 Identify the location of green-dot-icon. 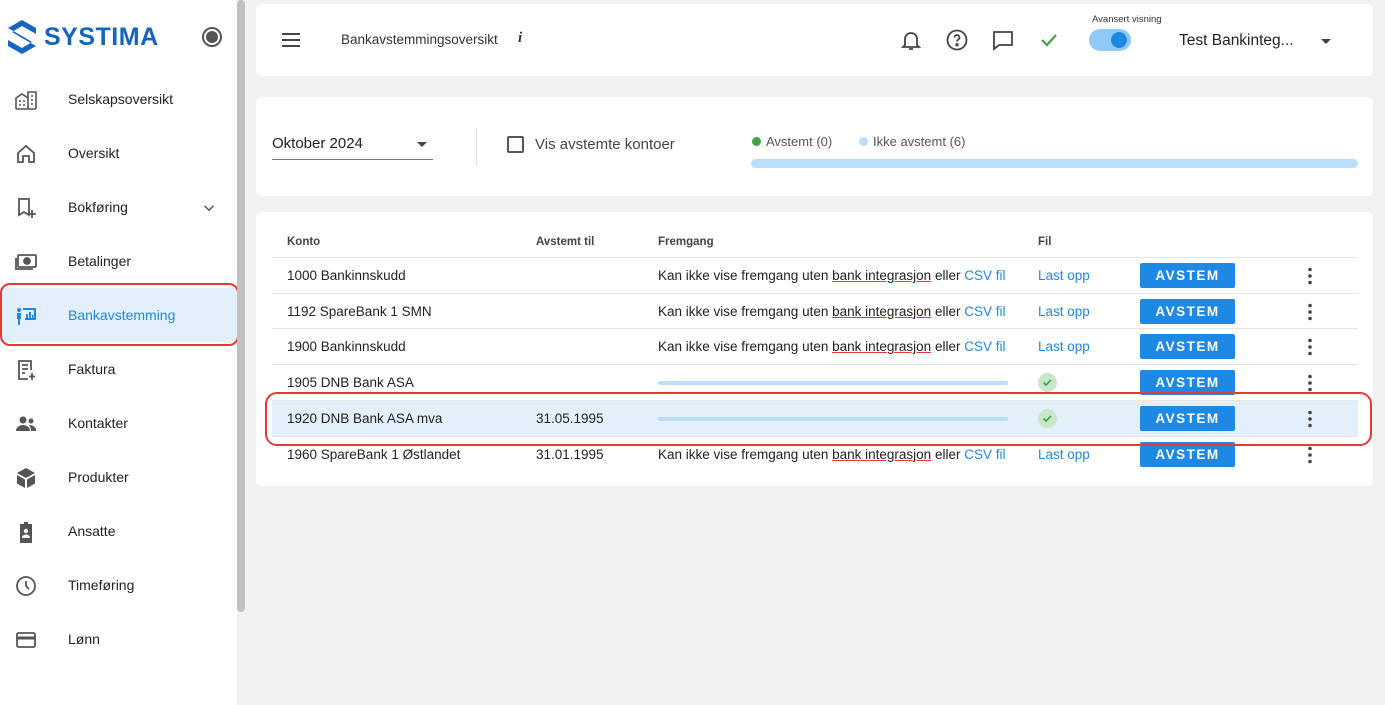
(756, 141).